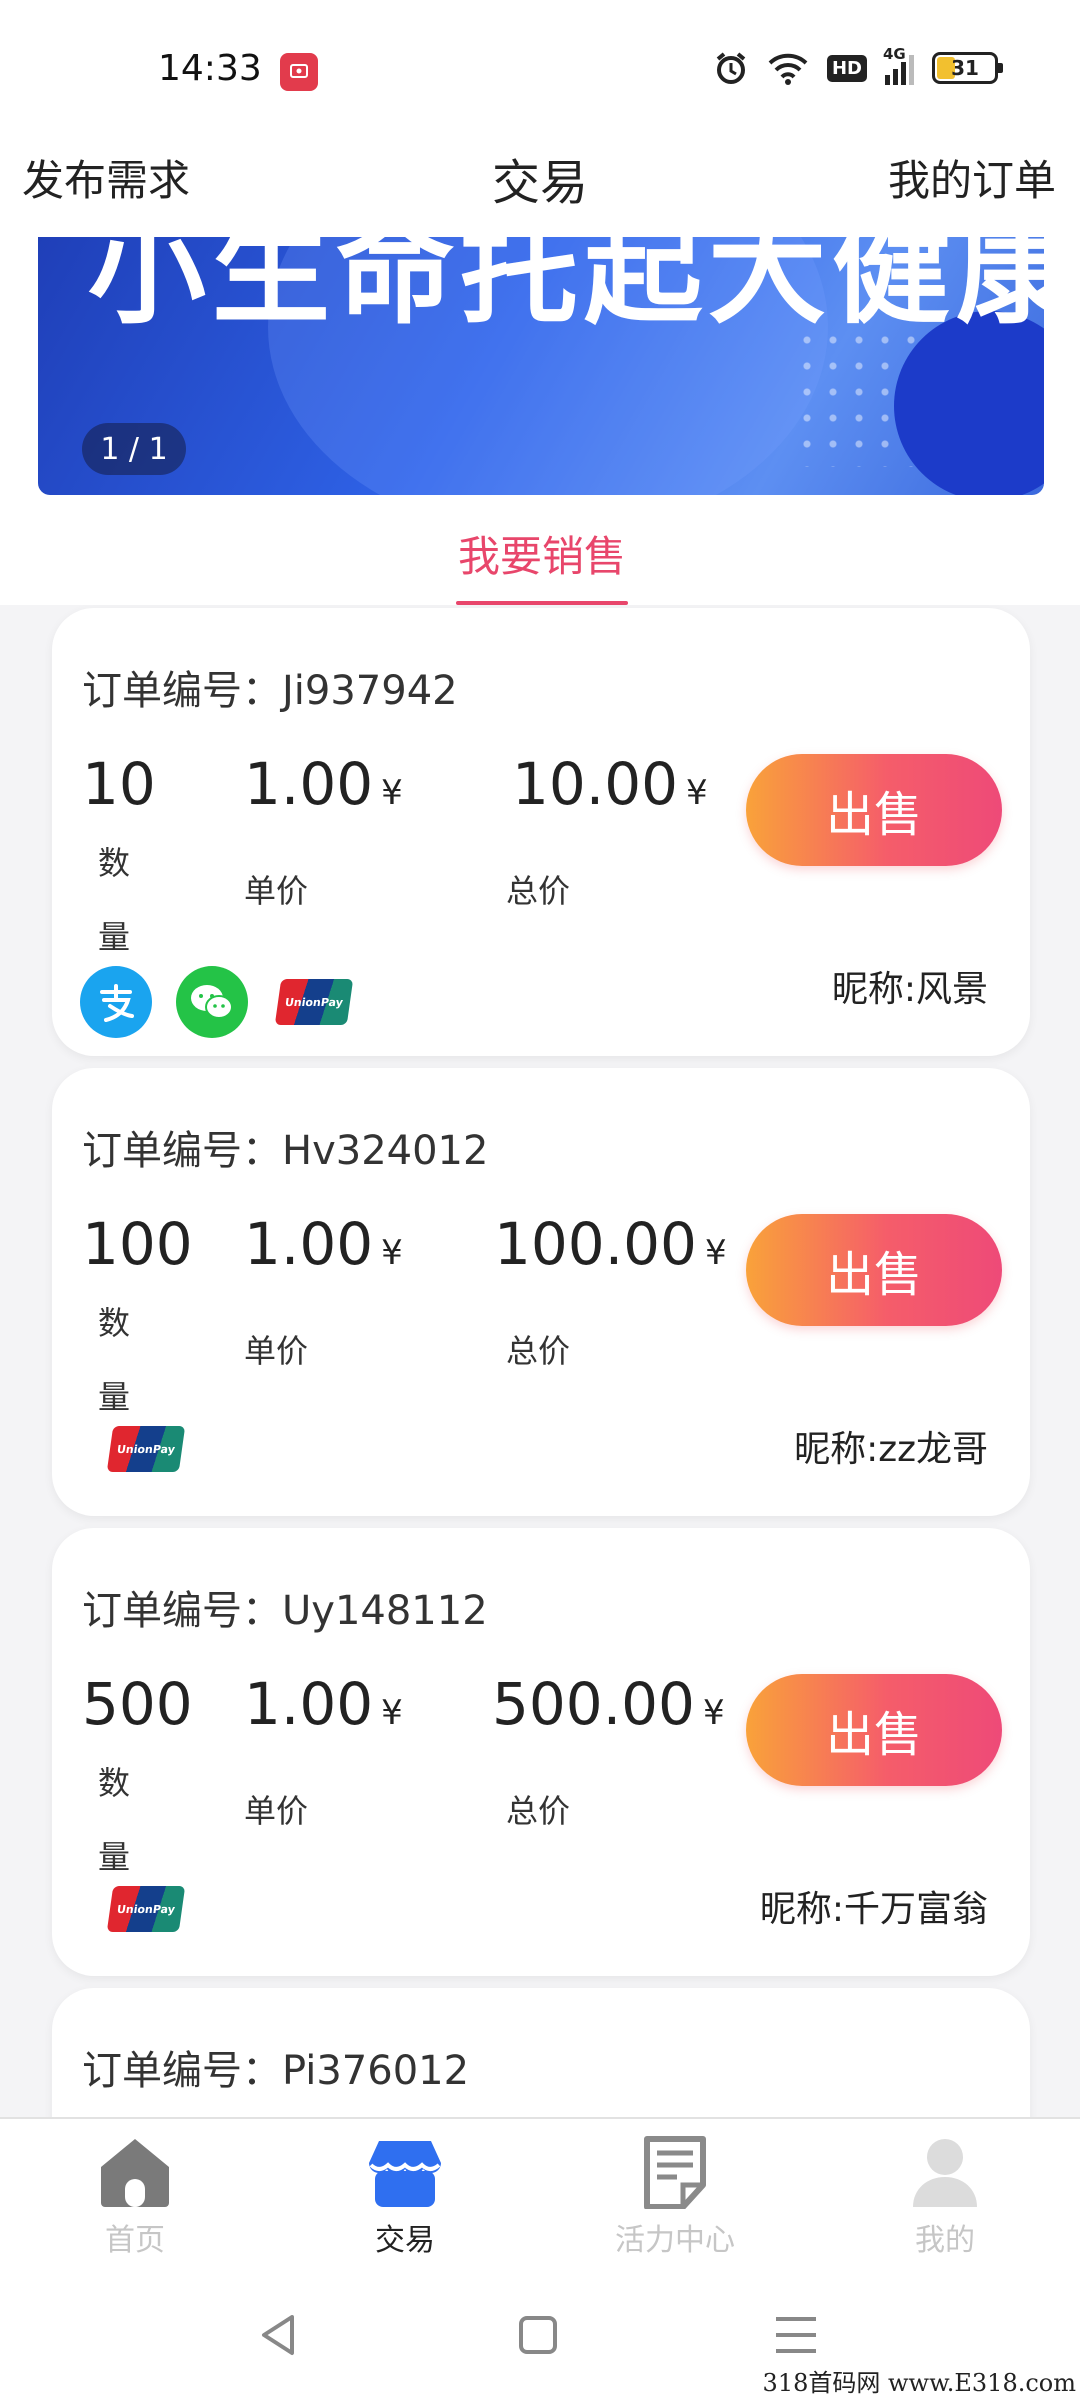  I want to click on nav-profile: 我的, so click(945, 2197).